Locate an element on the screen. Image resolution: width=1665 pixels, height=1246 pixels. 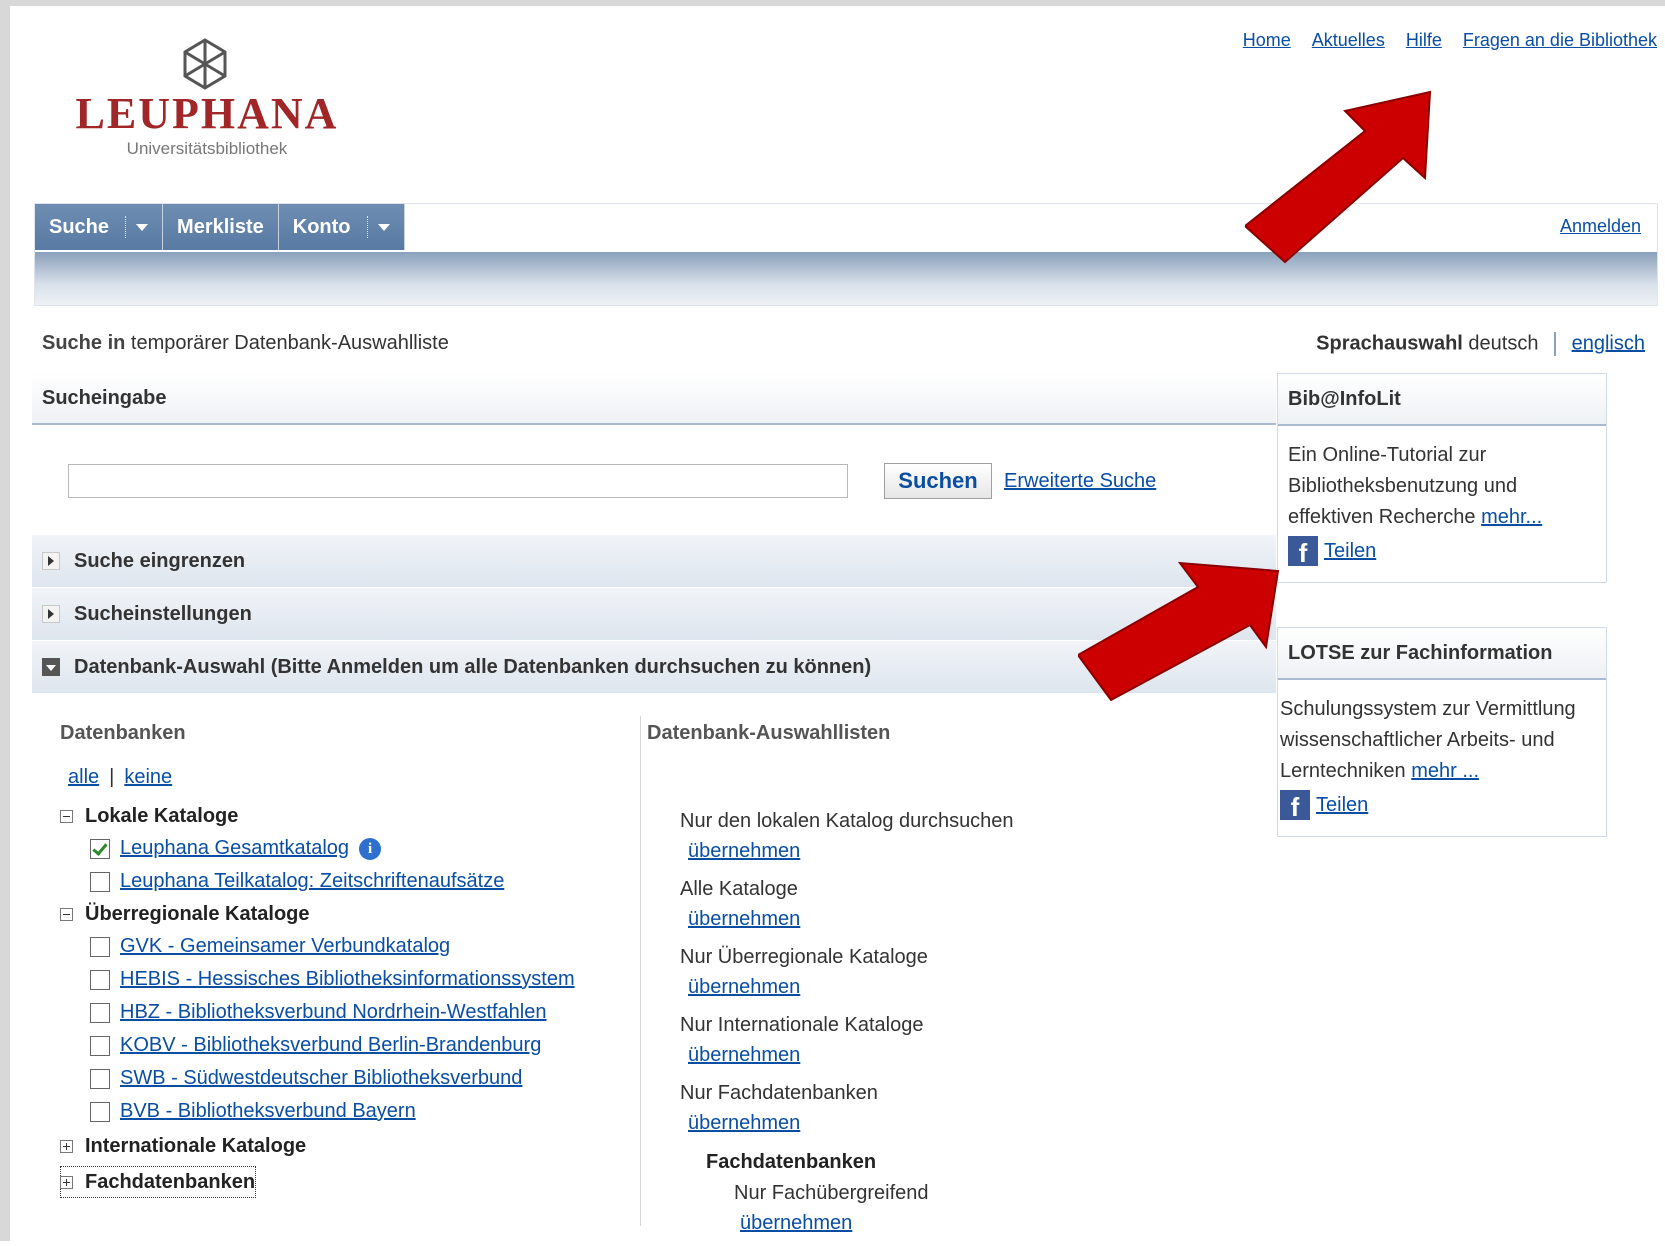
database-item: Leuphana Gesamtkatalog i is located at coordinates (350, 848).